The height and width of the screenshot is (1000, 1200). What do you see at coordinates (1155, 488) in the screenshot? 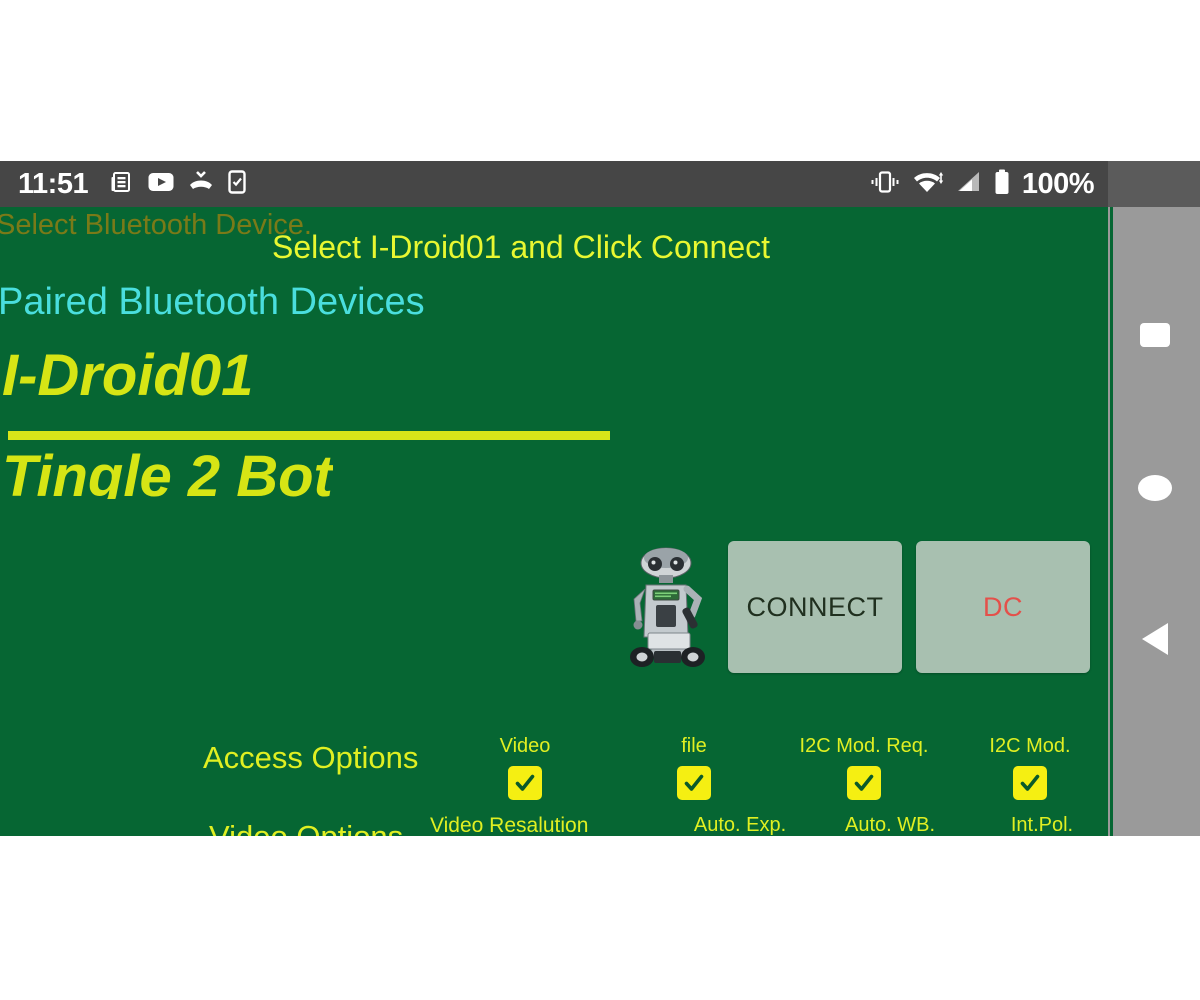
I see `nav-home-button` at bounding box center [1155, 488].